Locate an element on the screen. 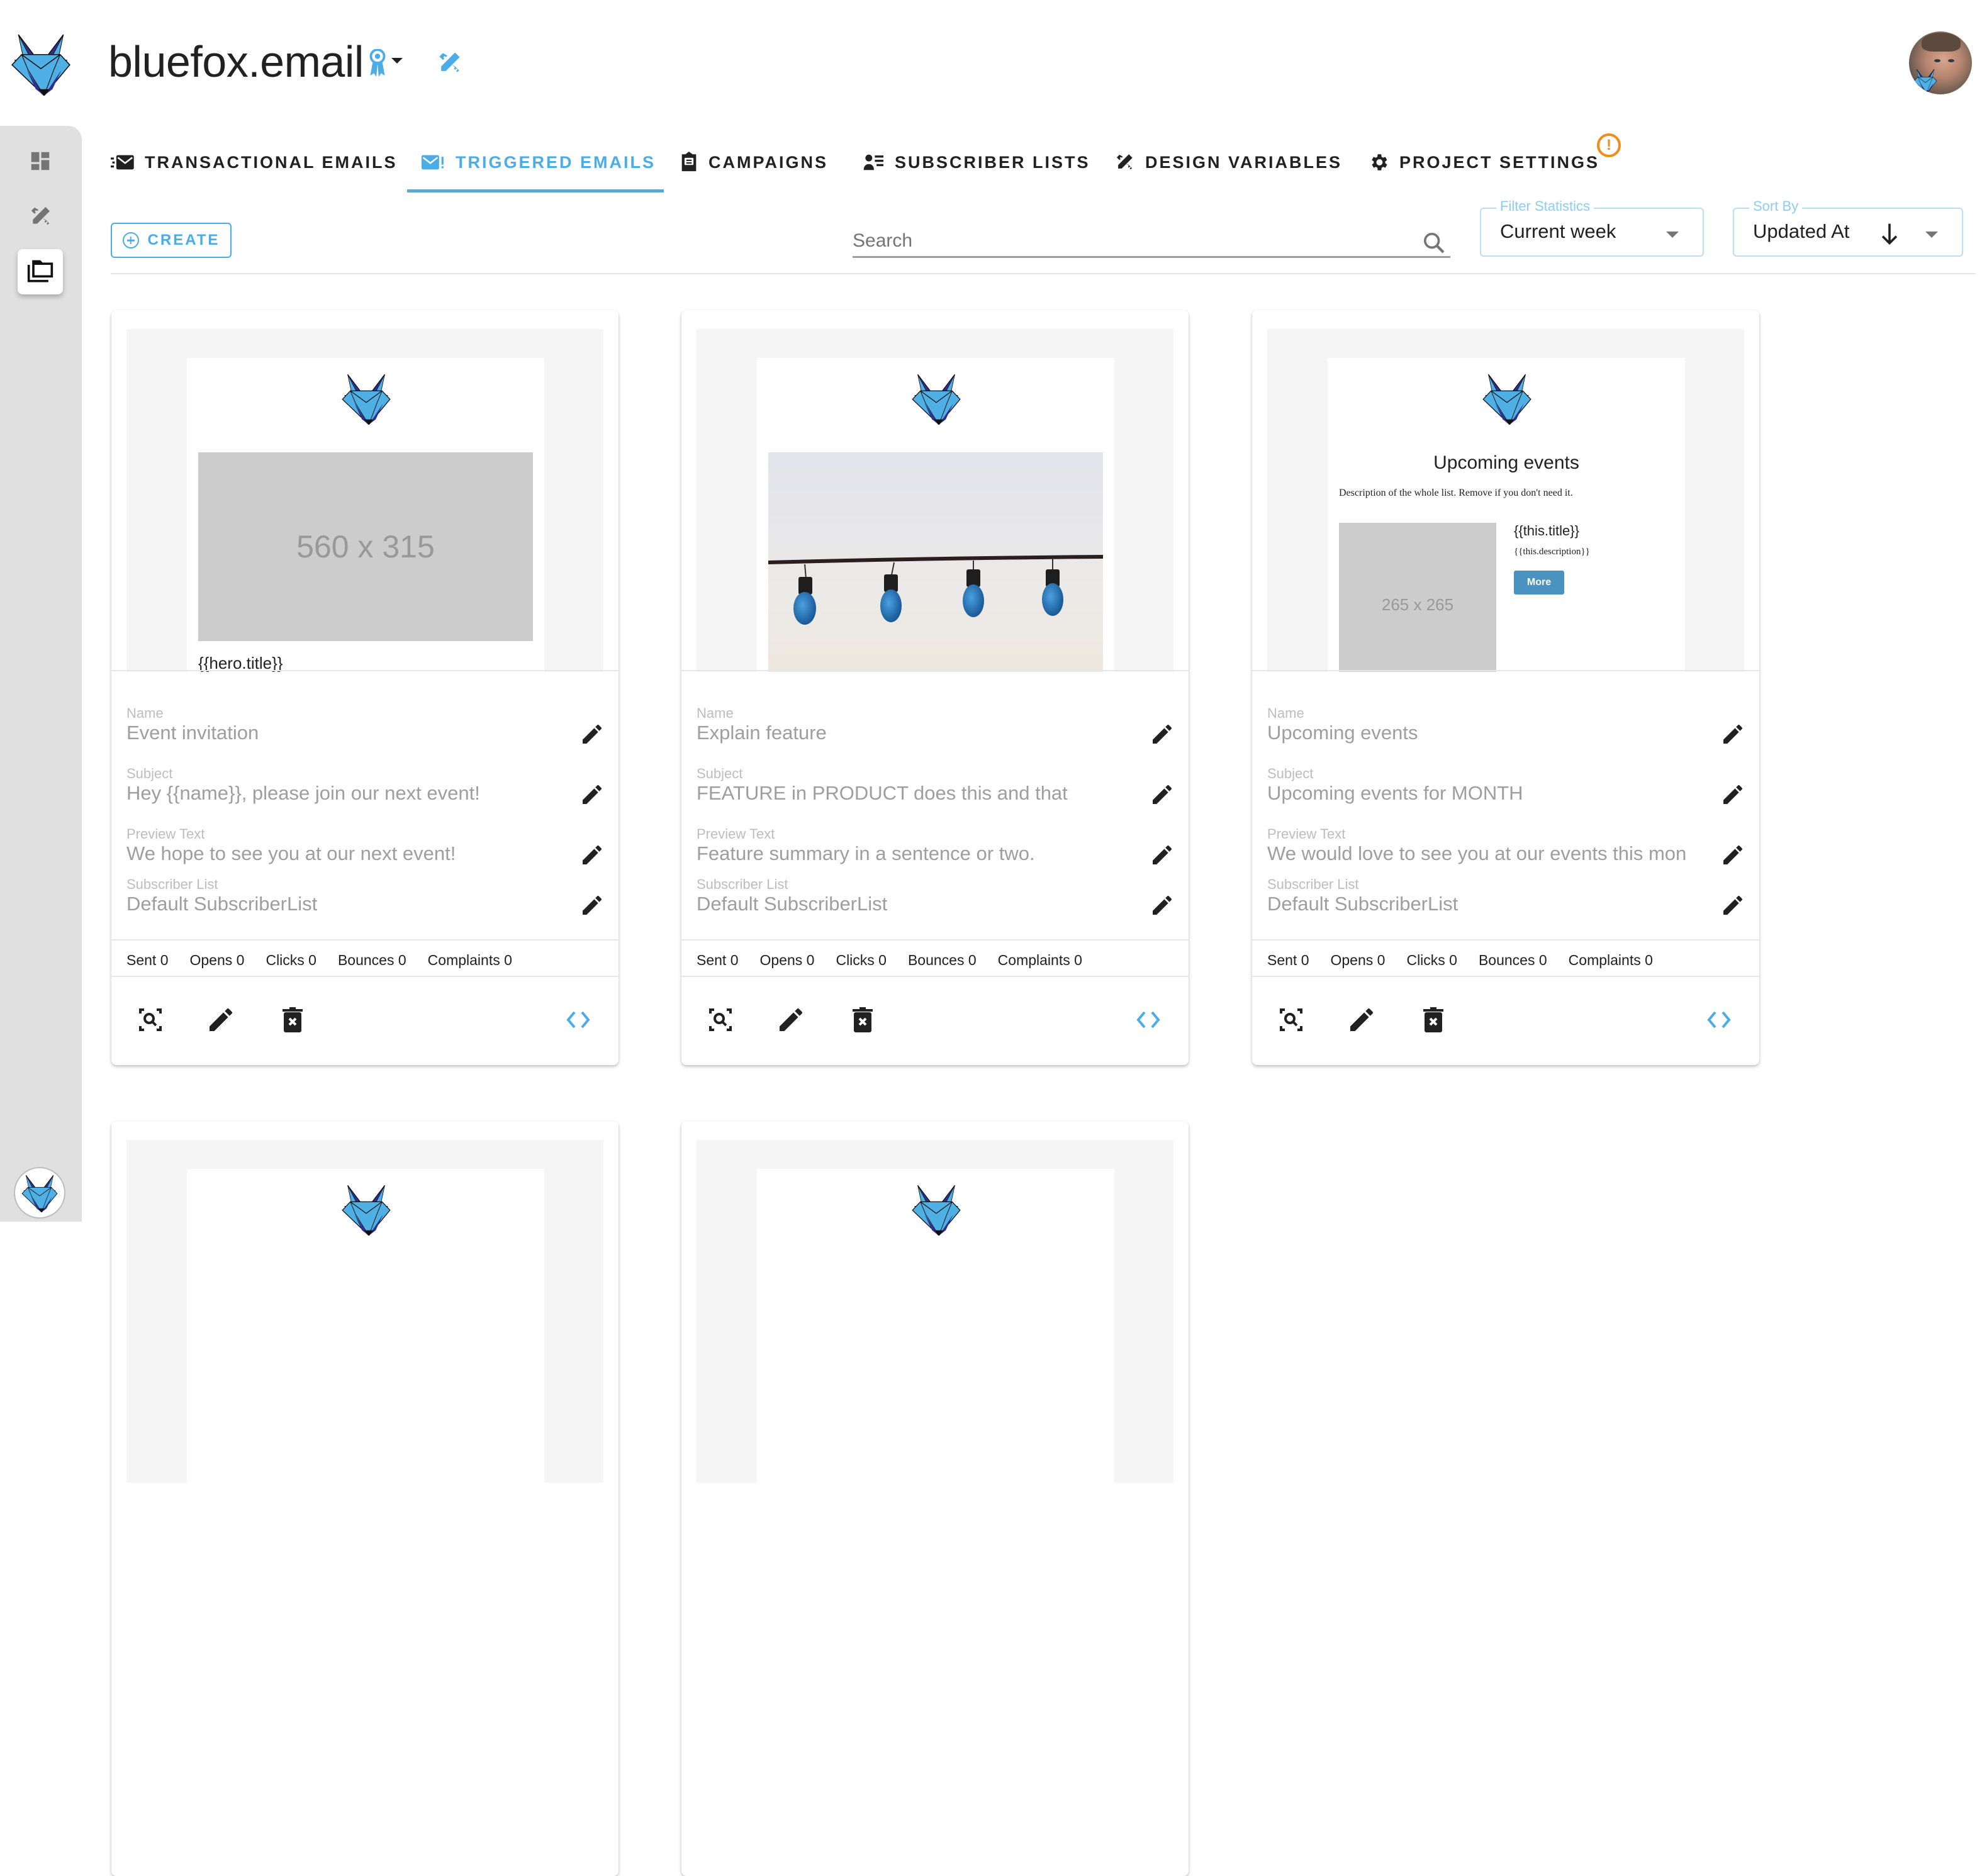  filter-statistics-select: Filter Statistics Current week is located at coordinates (1592, 227).